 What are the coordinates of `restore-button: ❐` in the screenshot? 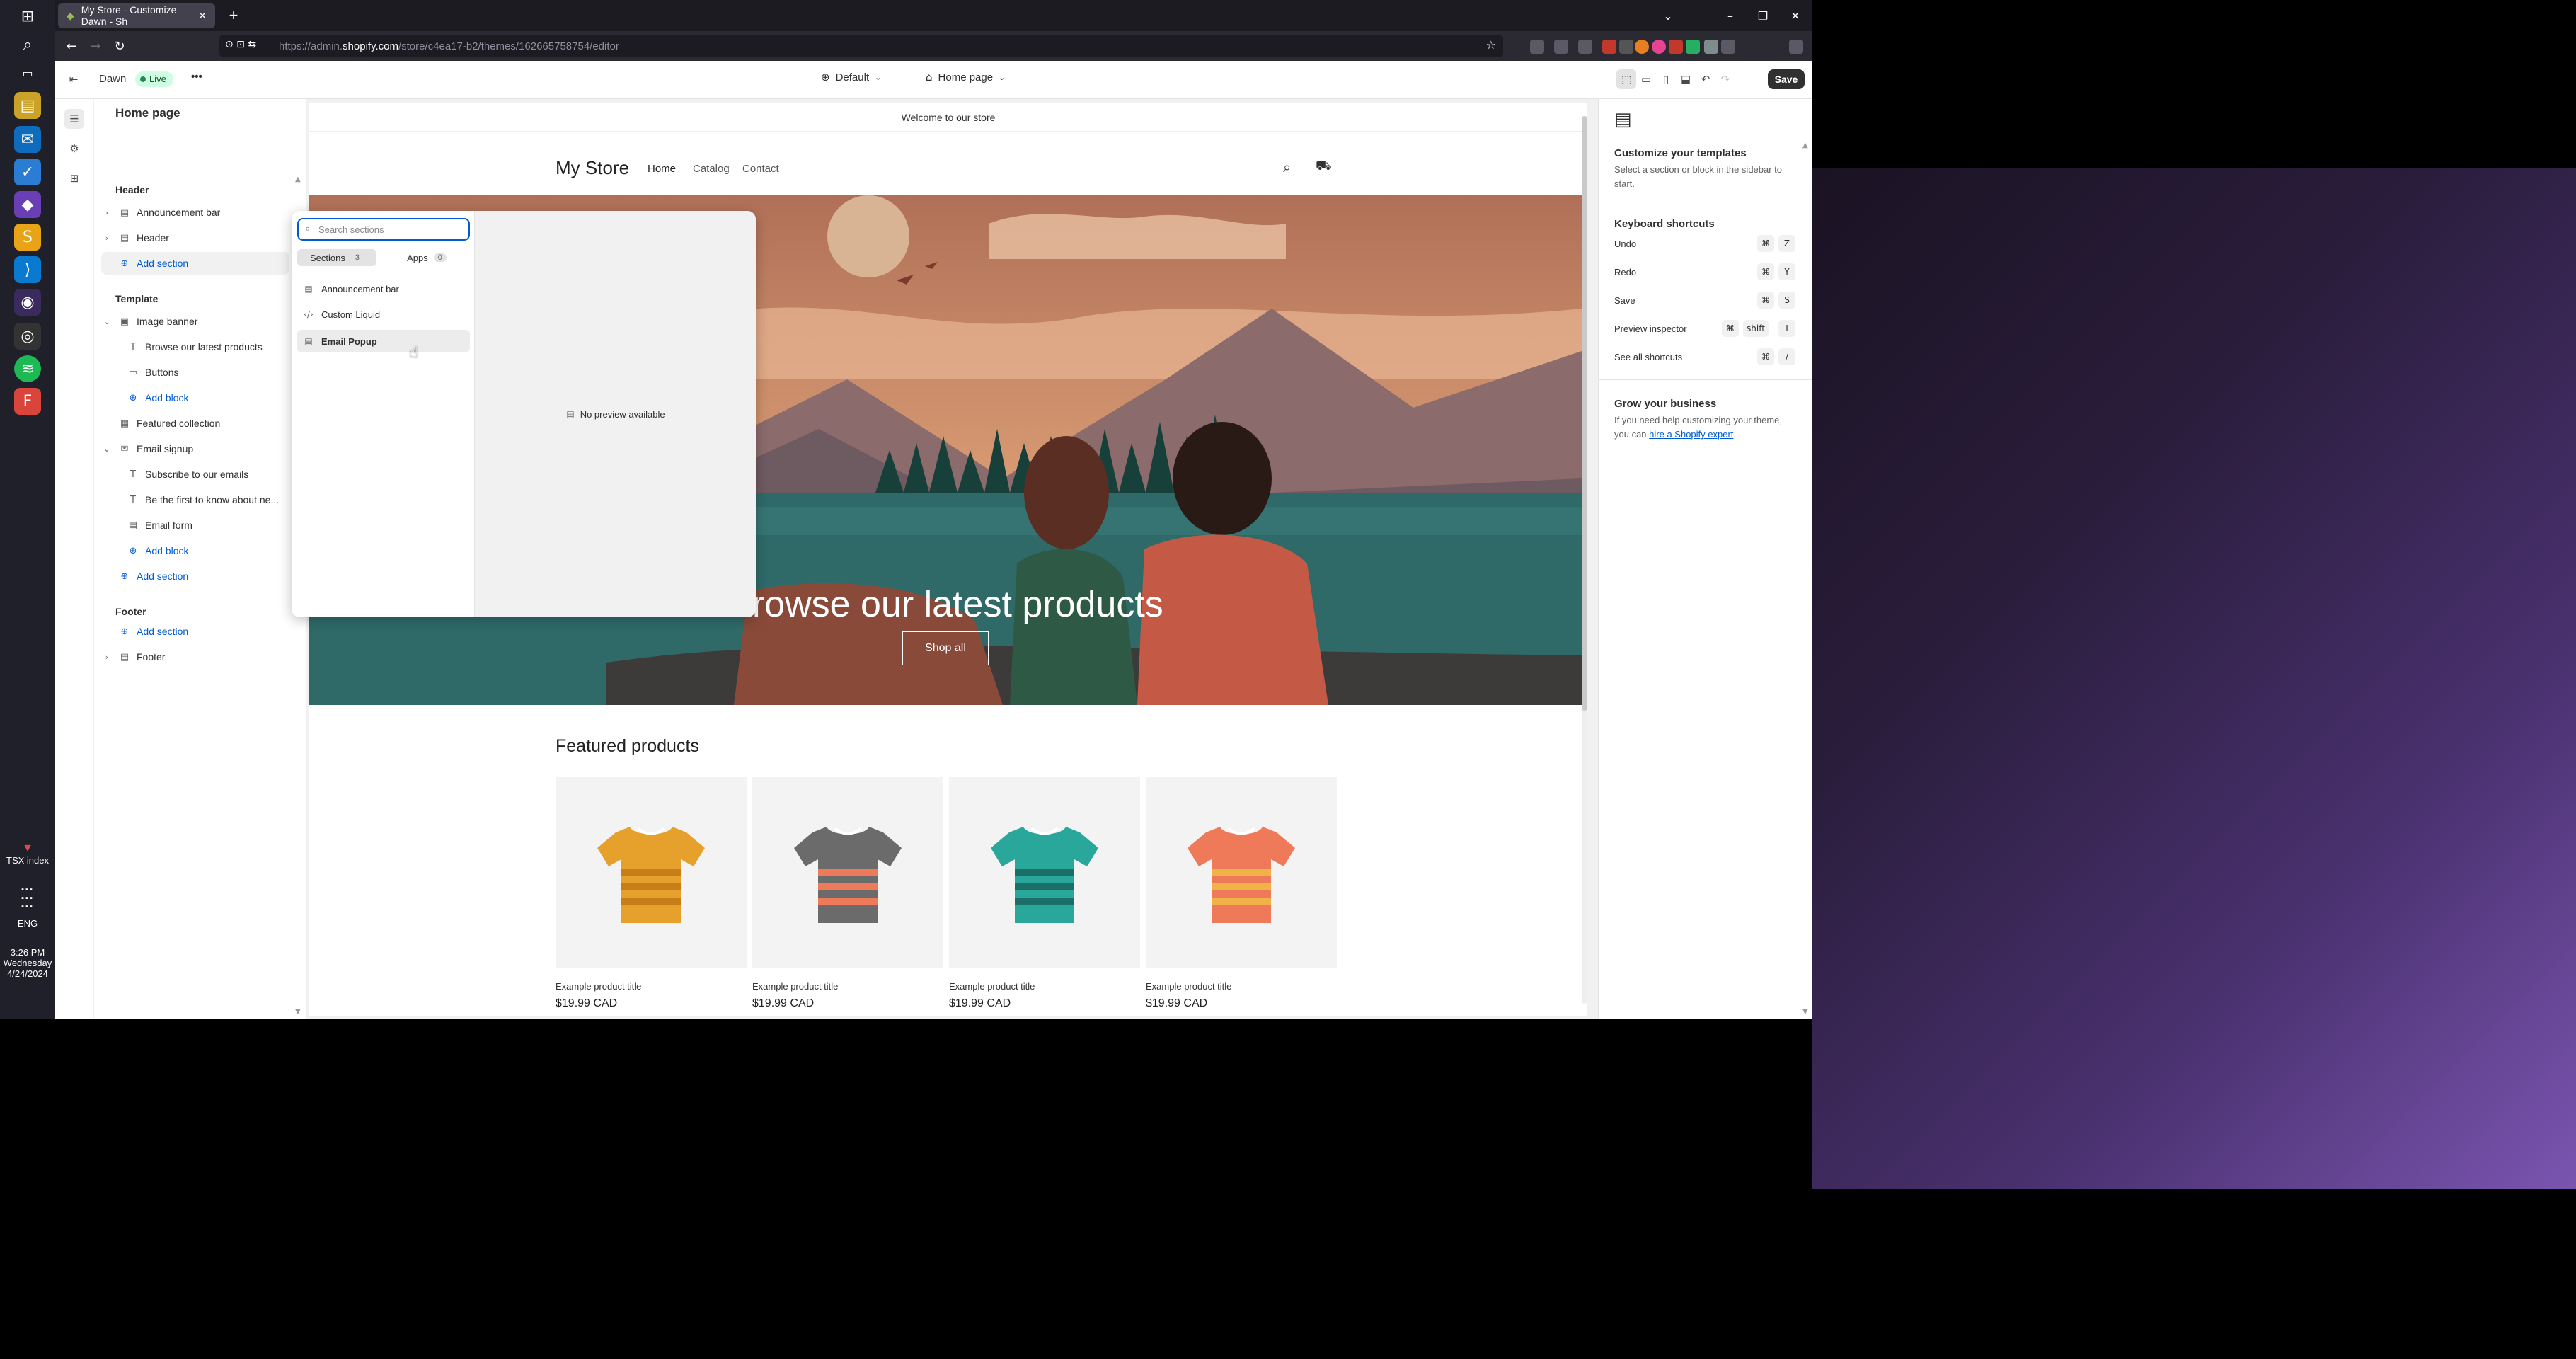 It's located at (1763, 15).